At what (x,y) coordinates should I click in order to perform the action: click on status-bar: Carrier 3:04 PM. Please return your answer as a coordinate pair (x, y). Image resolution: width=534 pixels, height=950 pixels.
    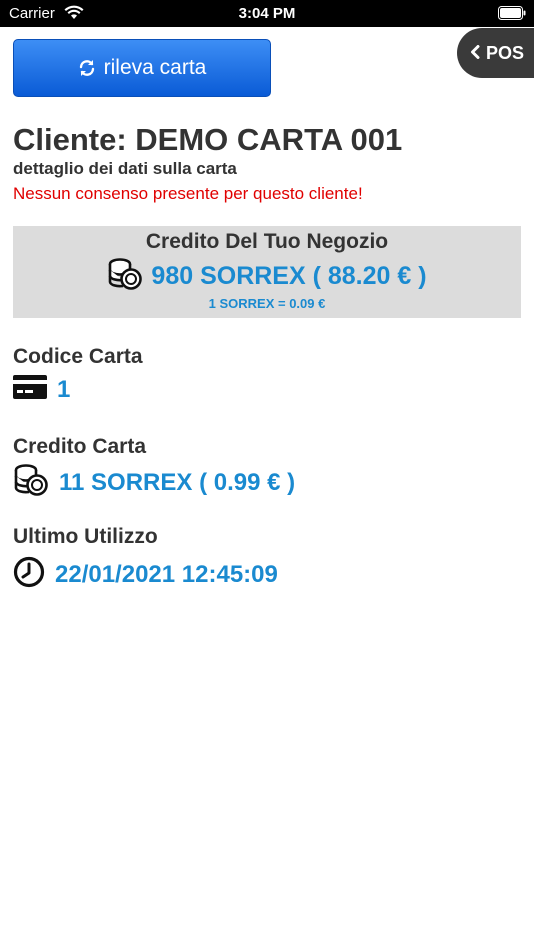
    Looking at the image, I should click on (267, 13).